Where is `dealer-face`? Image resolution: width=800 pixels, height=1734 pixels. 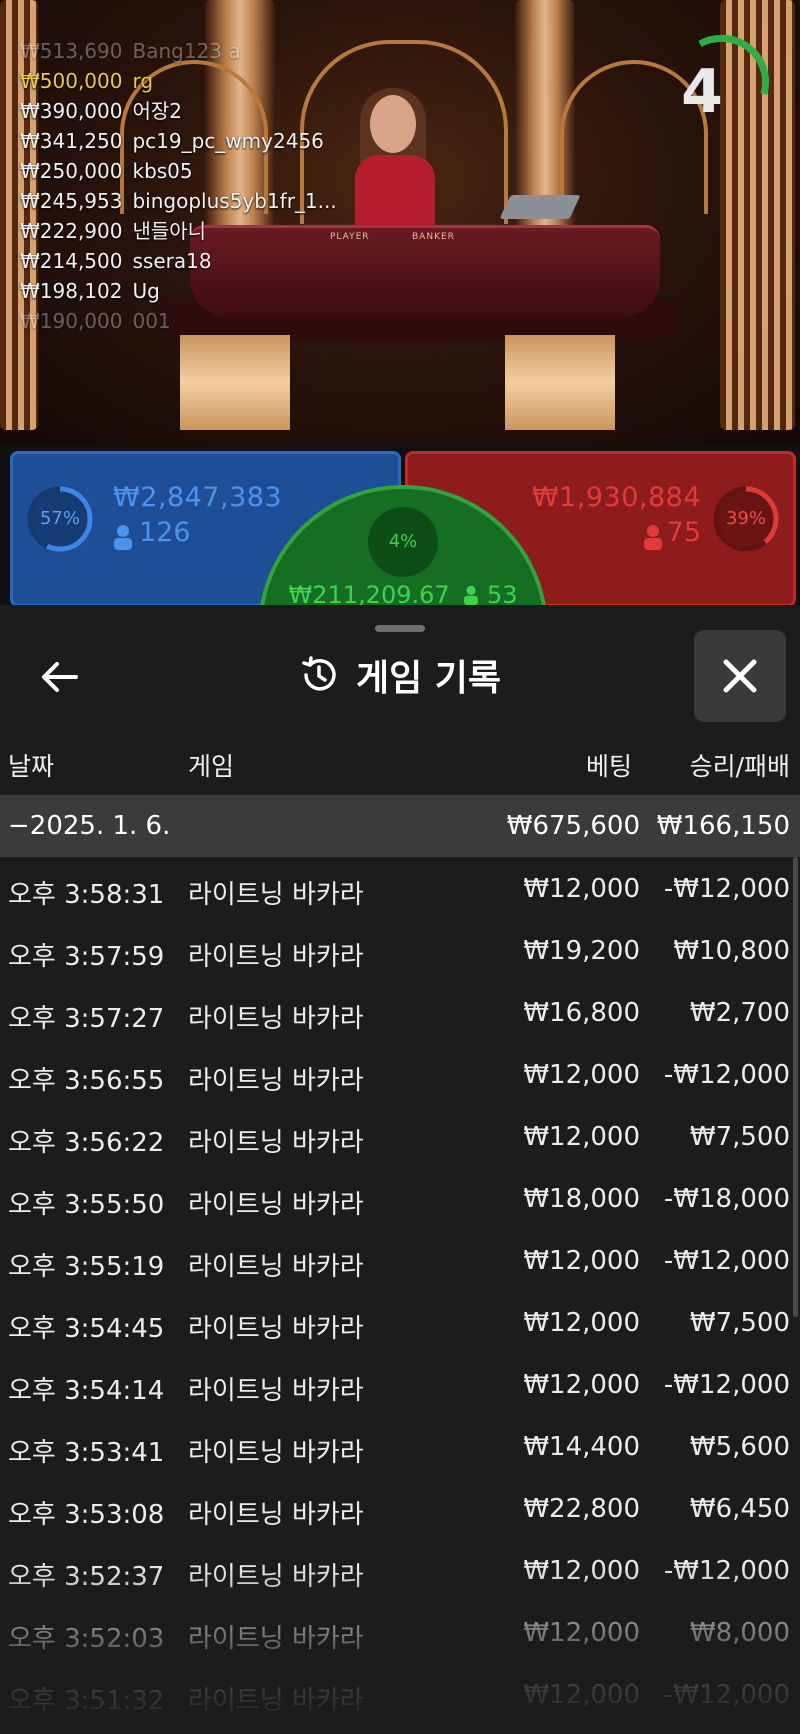
dealer-face is located at coordinates (393, 124).